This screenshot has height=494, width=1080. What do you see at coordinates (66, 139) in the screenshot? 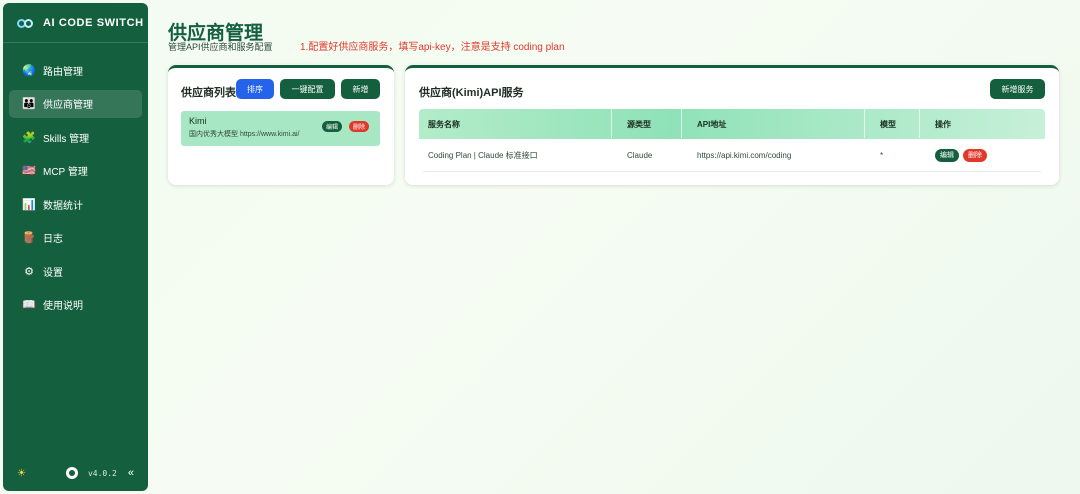
I see `sidebar-item-label: Skills 管理` at bounding box center [66, 139].